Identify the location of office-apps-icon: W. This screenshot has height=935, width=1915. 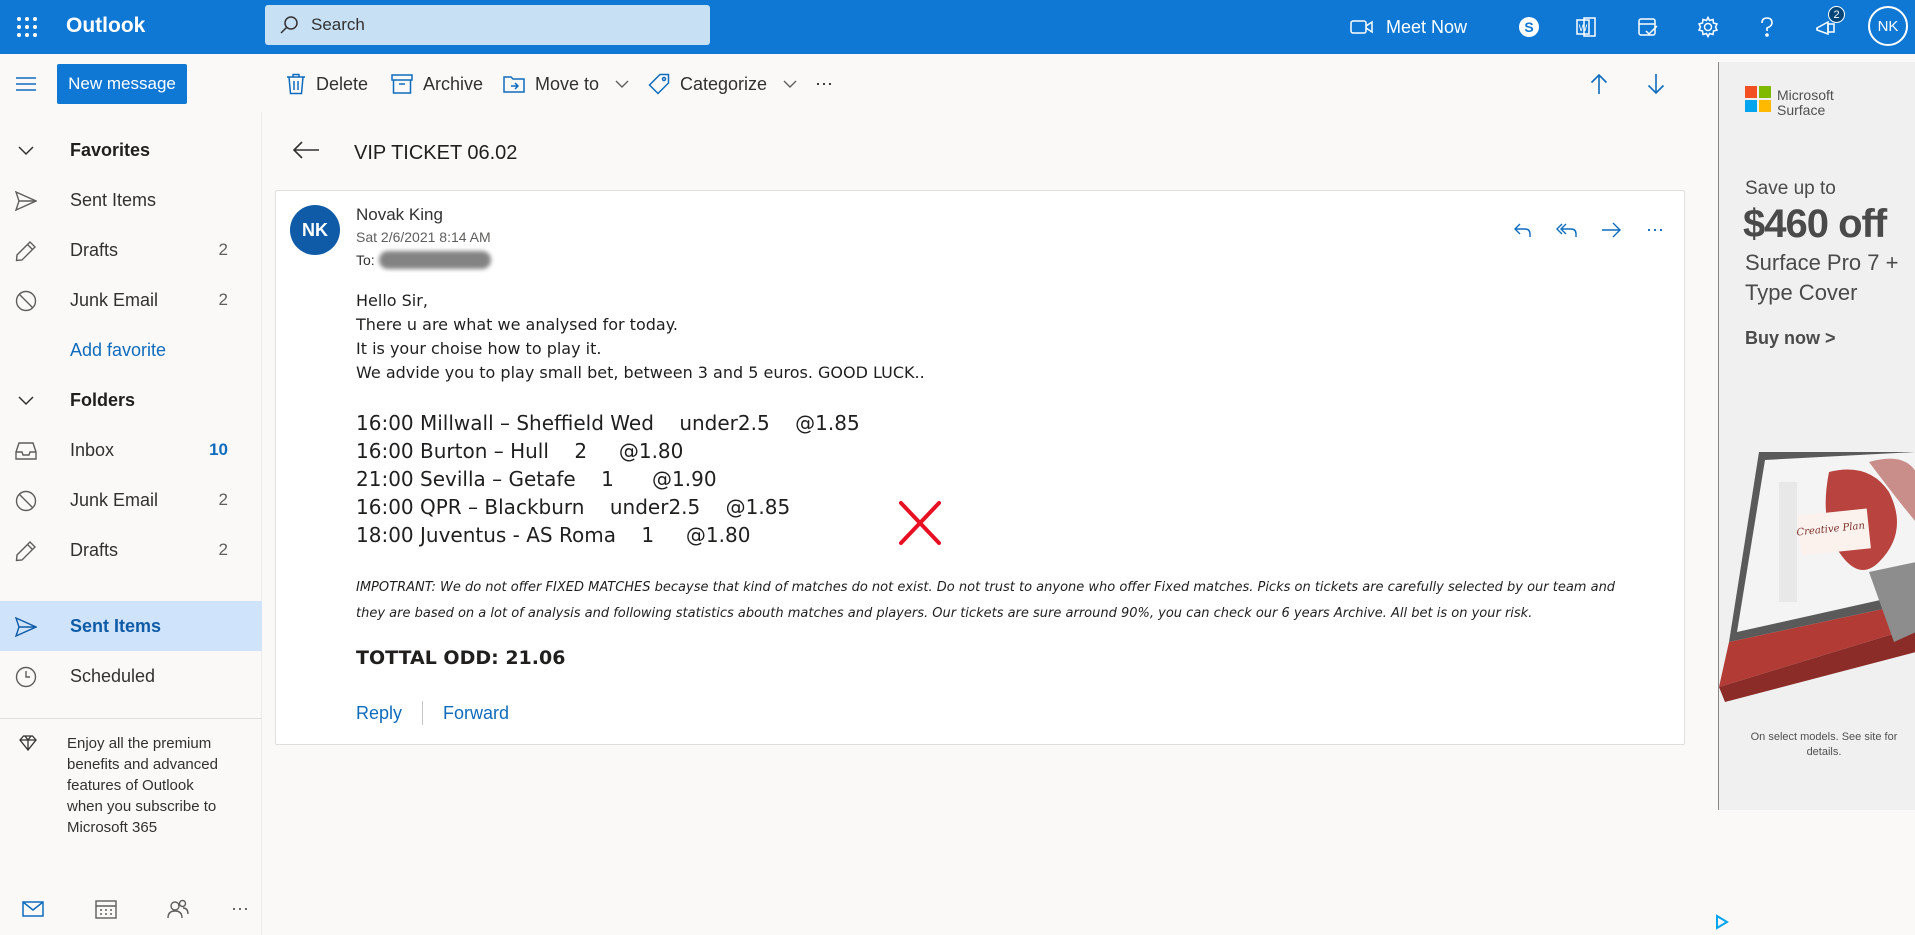
(1586, 27).